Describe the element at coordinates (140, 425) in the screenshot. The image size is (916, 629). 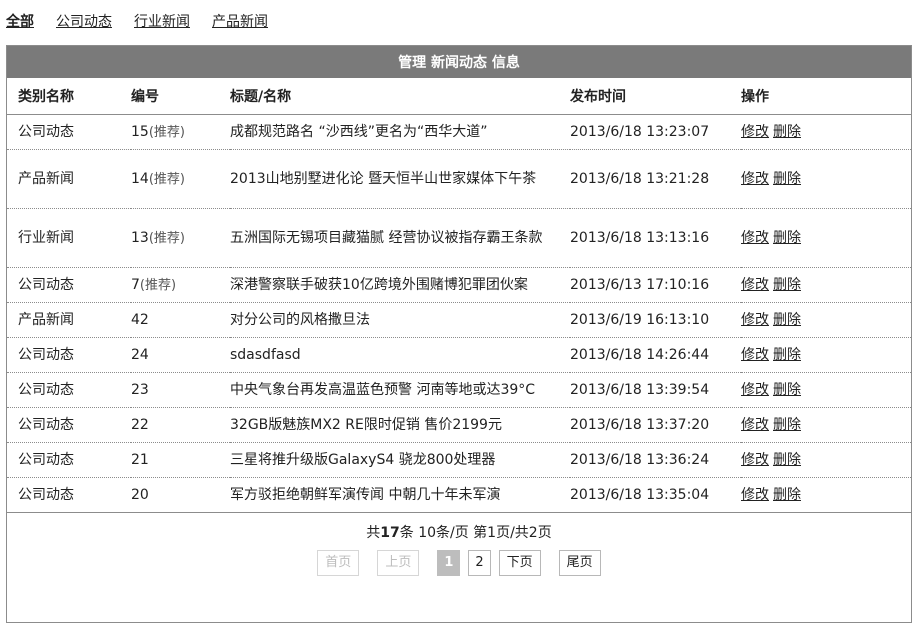
I see `row-id: 22` at that location.